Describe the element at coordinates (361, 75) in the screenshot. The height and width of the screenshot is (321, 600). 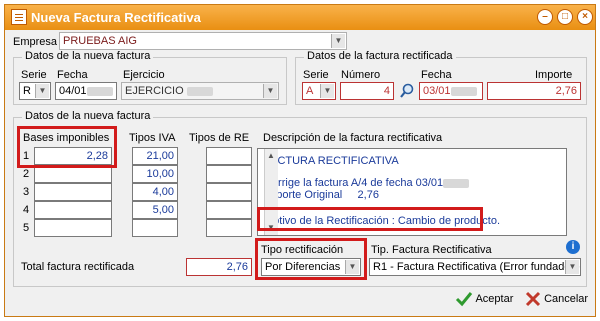
I see `numero-label: Número` at that location.